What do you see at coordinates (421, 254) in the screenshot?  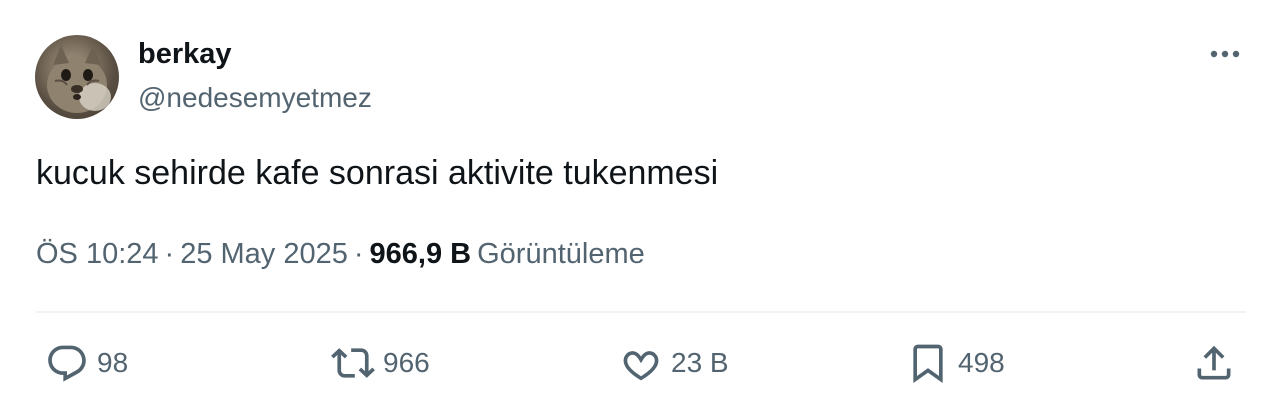 I see `views-count: 966,9 B` at bounding box center [421, 254].